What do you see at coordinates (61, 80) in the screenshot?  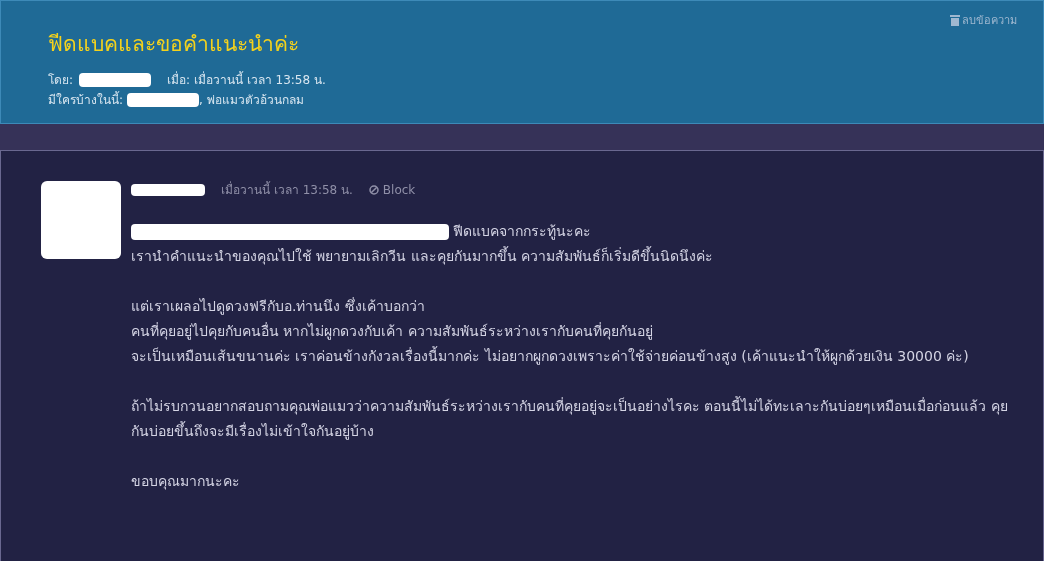 I see `author-label: โดย:` at bounding box center [61, 80].